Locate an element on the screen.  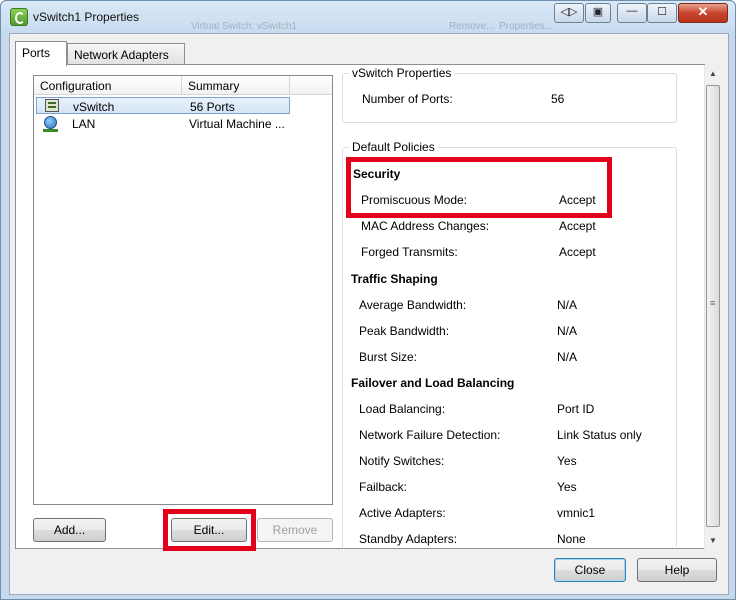
close-icon: ✕ is located at coordinates (703, 11).